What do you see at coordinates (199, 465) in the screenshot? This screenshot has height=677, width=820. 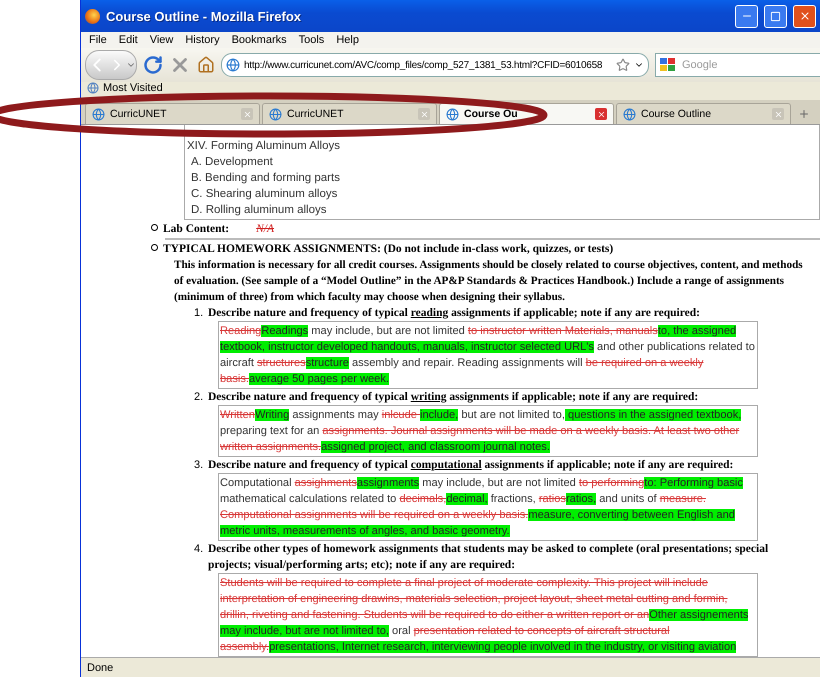 I see `question-number: 3.` at bounding box center [199, 465].